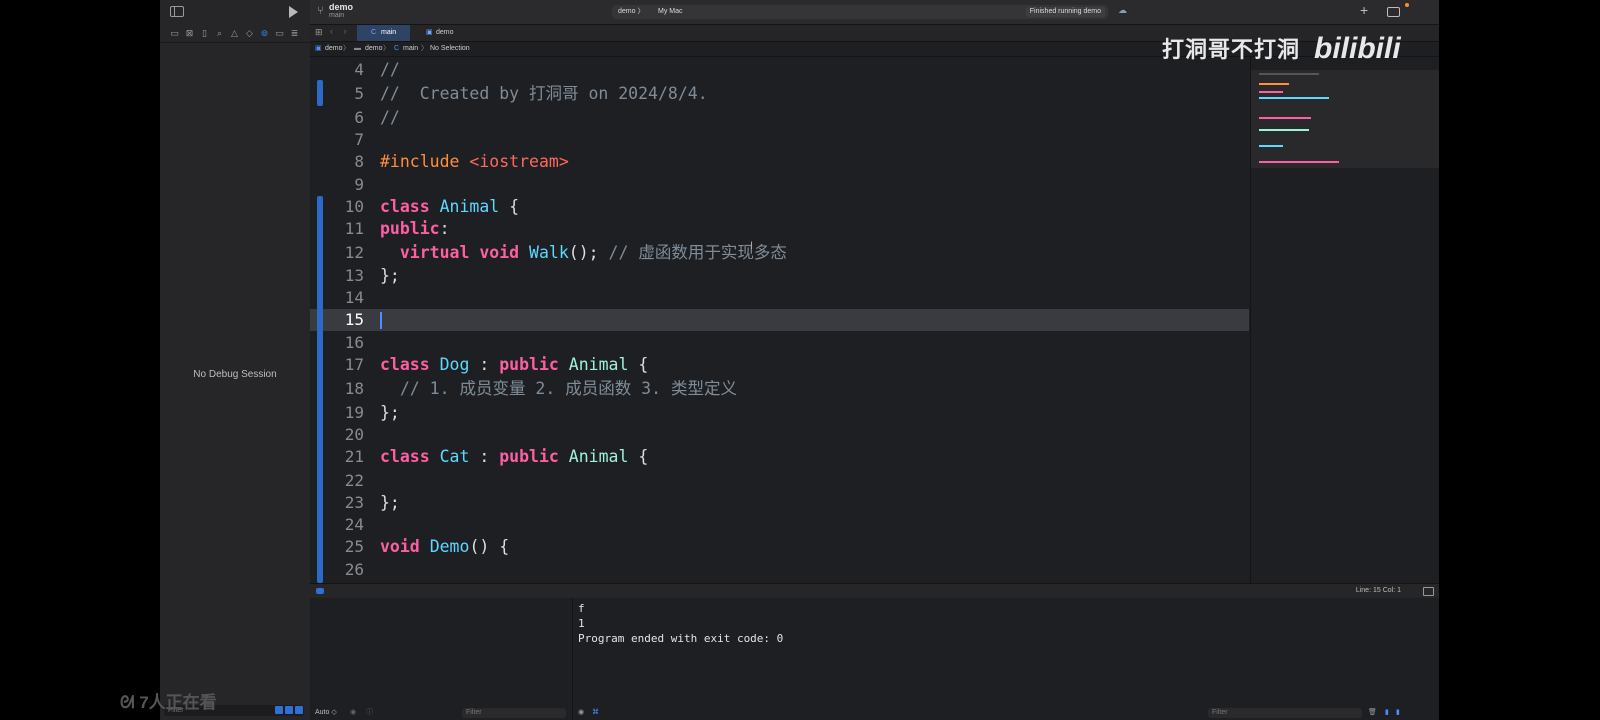 The height and width of the screenshot is (720, 1600). I want to click on function-name: Walk, so click(549, 252).